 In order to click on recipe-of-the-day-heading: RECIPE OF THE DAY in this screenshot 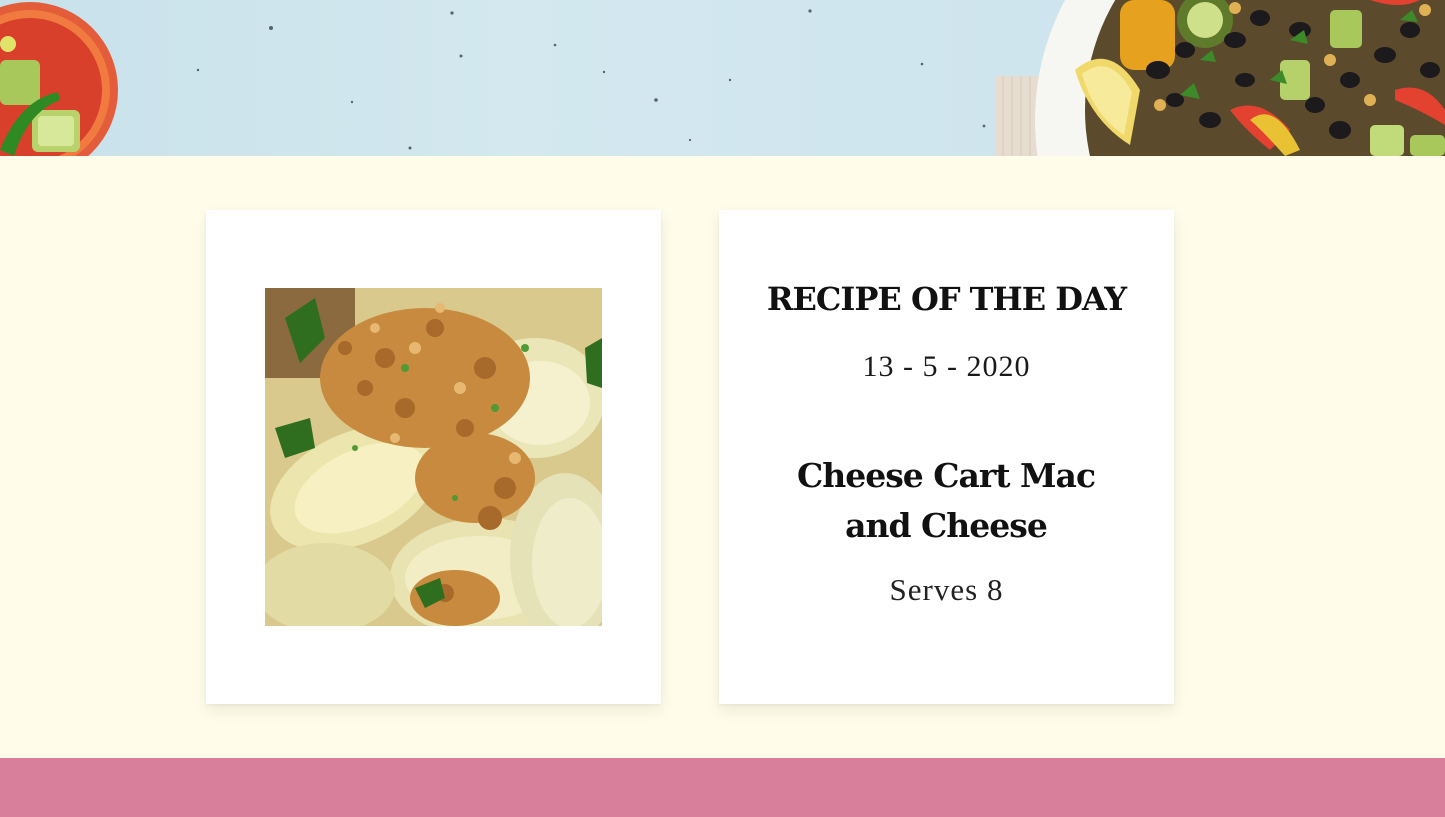, I will do `click(946, 299)`.